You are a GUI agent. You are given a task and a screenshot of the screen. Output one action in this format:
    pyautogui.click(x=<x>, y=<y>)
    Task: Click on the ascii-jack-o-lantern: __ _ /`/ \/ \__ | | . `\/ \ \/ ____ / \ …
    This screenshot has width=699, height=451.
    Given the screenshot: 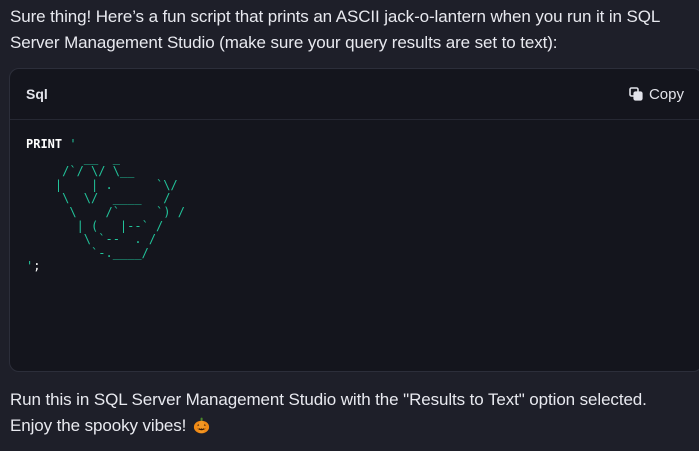 What is the action you would take?
    pyautogui.click(x=119, y=205)
    